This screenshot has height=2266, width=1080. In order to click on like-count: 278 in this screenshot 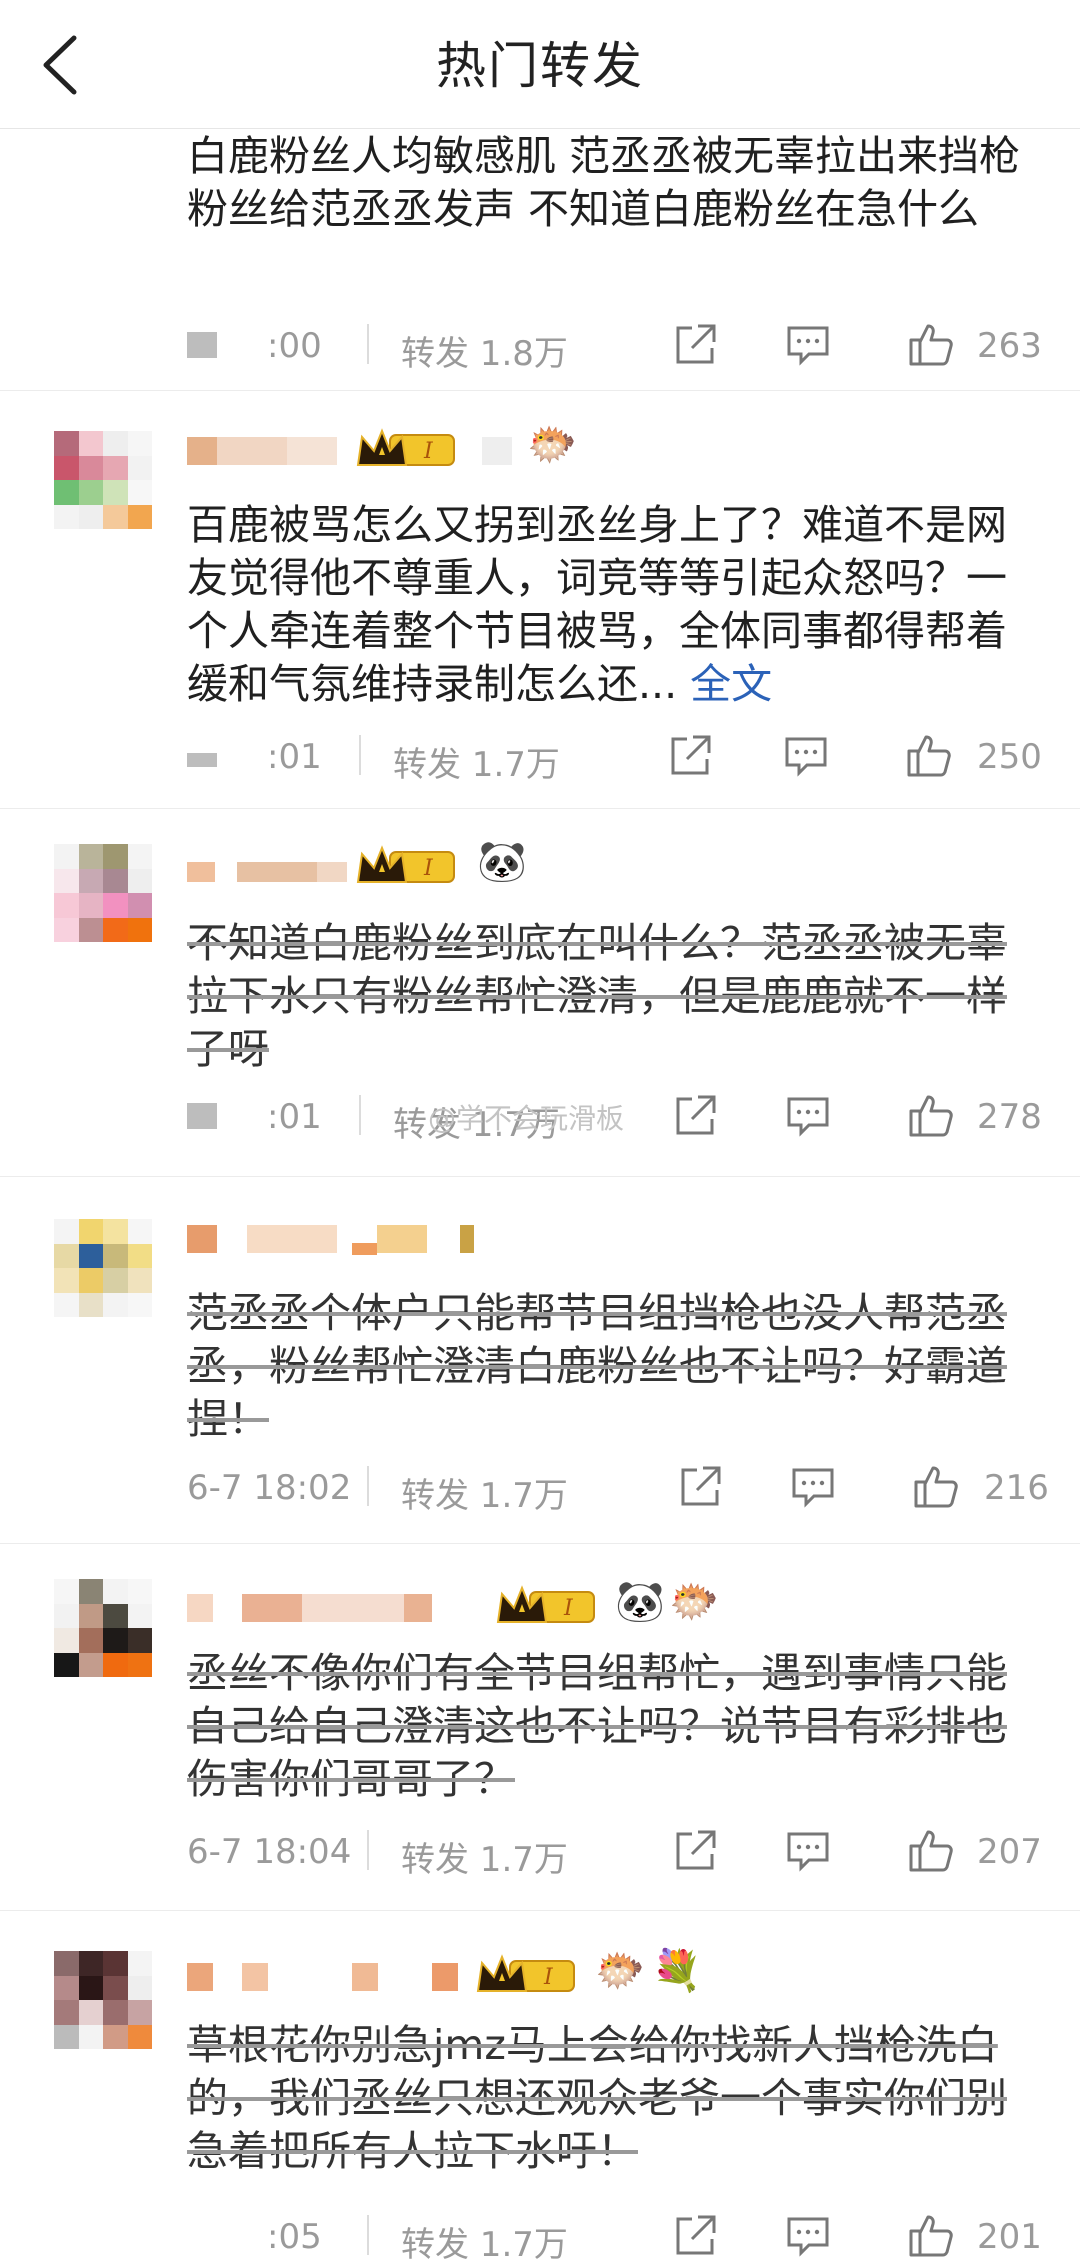, I will do `click(1009, 1117)`.